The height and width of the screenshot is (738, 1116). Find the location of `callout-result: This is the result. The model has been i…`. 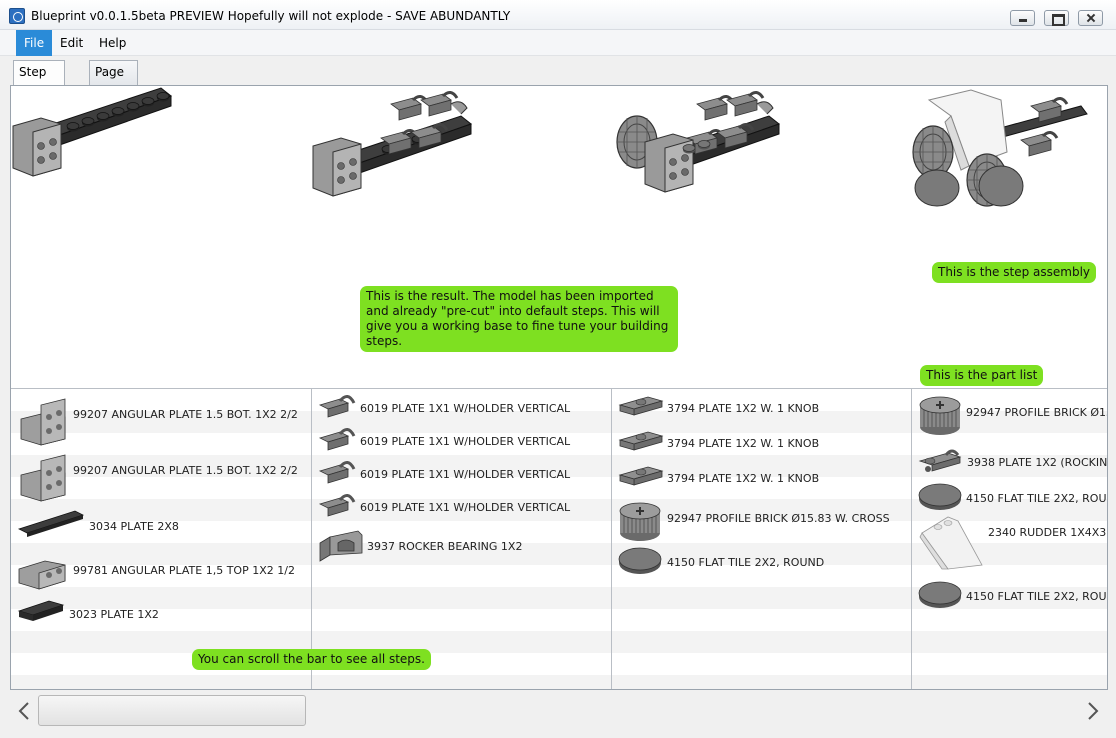

callout-result: This is the result. The model has been i… is located at coordinates (519, 319).